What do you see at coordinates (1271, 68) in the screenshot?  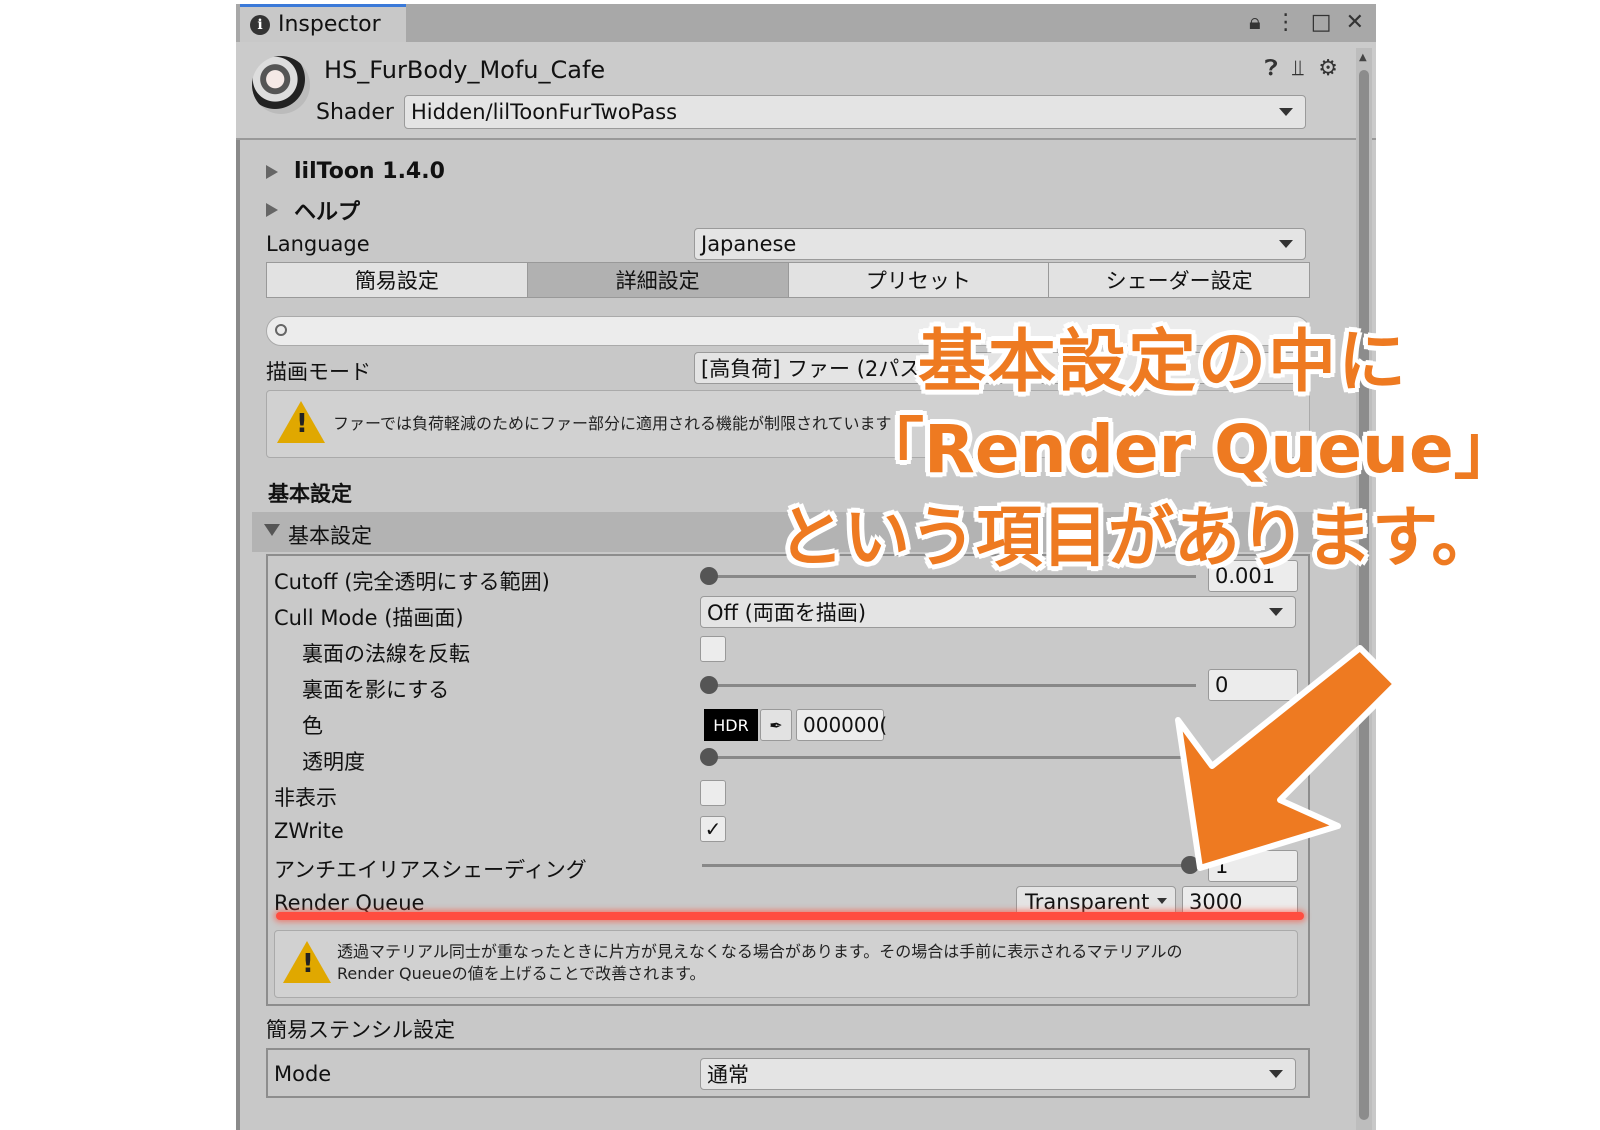 I see `help-icon: ❓︎` at bounding box center [1271, 68].